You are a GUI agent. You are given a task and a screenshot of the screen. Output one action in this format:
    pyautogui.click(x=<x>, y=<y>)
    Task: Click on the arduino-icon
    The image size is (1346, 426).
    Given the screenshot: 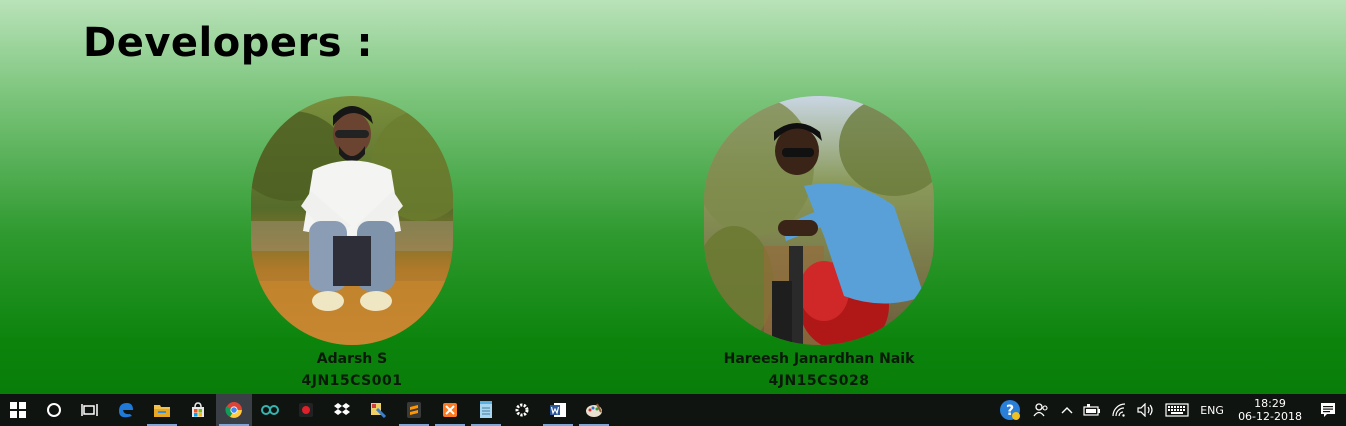 What is the action you would take?
    pyautogui.click(x=270, y=410)
    